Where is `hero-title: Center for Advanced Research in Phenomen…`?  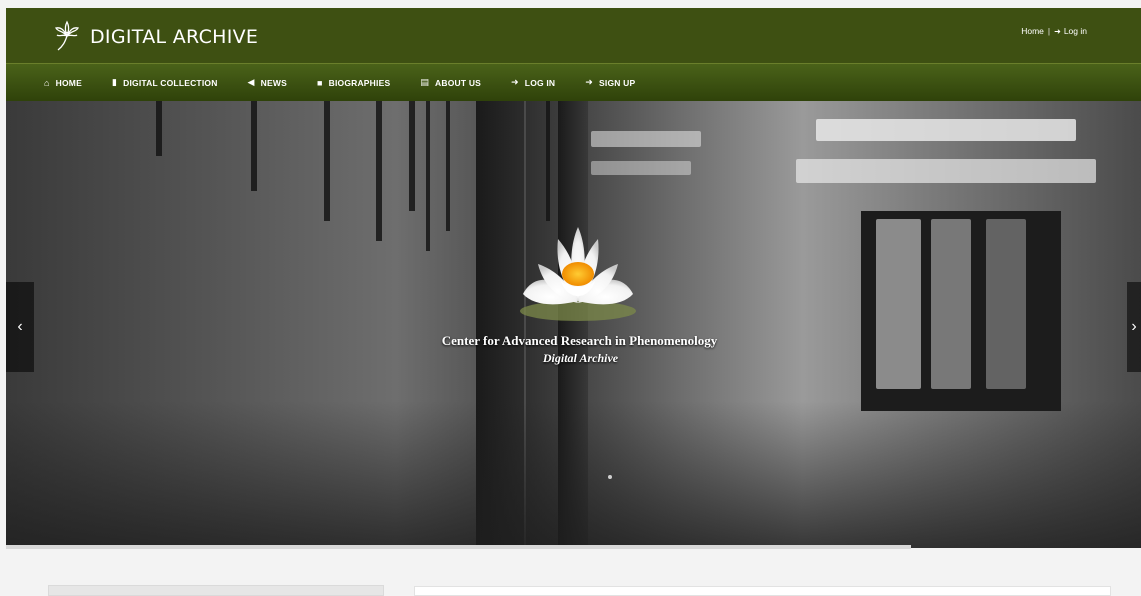
hero-title: Center for Advanced Research in Phenomen… is located at coordinates (579, 340).